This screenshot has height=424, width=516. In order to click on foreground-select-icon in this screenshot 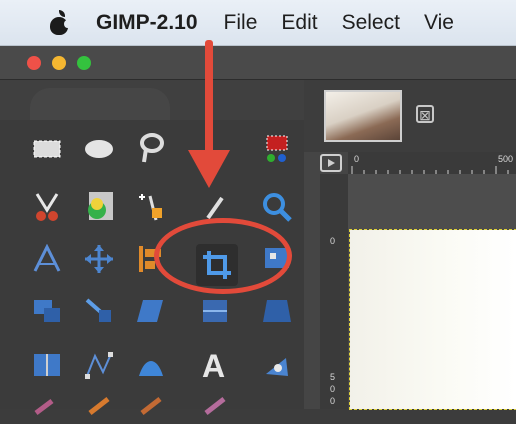, I will do `click(99, 207)`.